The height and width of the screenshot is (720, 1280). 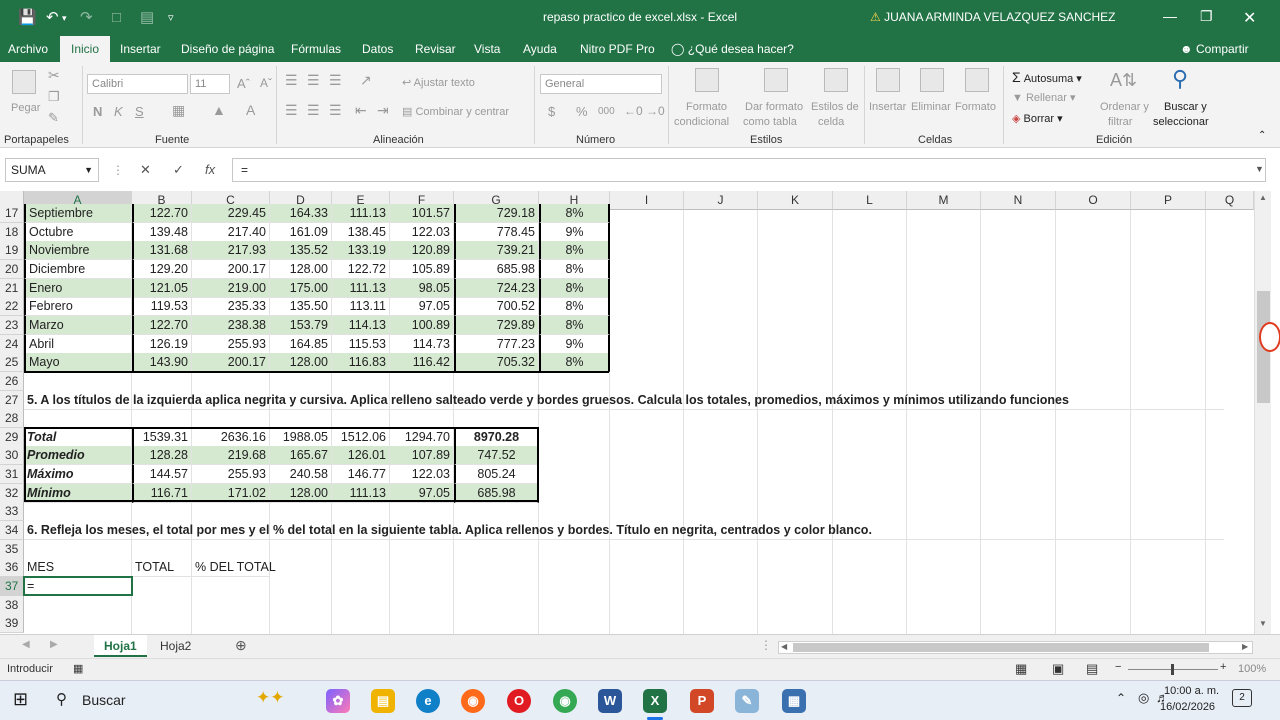 What do you see at coordinates (361, 213) in the screenshot?
I see `data-cell: 111.13` at bounding box center [361, 213].